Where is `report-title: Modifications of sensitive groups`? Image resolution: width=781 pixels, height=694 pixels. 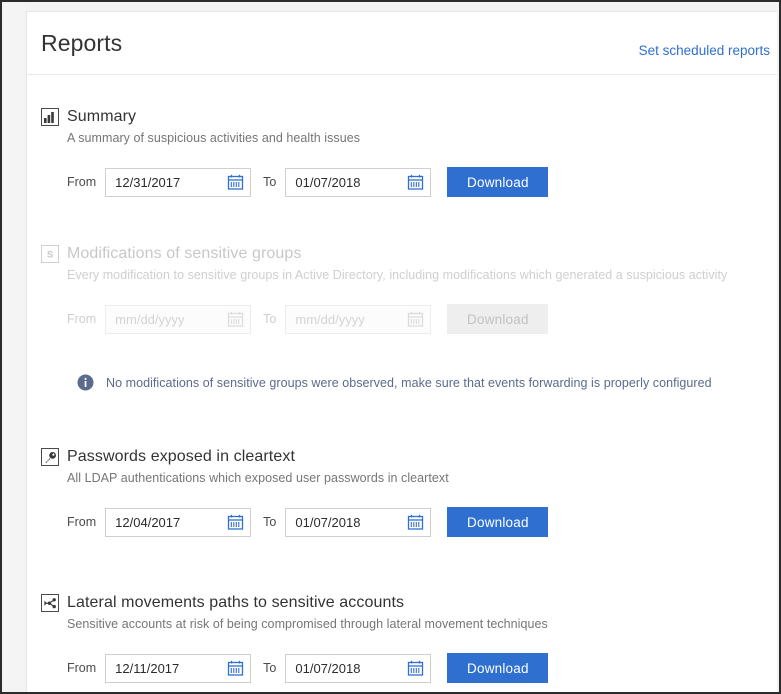
report-title: Modifications of sensitive groups is located at coordinates (184, 253).